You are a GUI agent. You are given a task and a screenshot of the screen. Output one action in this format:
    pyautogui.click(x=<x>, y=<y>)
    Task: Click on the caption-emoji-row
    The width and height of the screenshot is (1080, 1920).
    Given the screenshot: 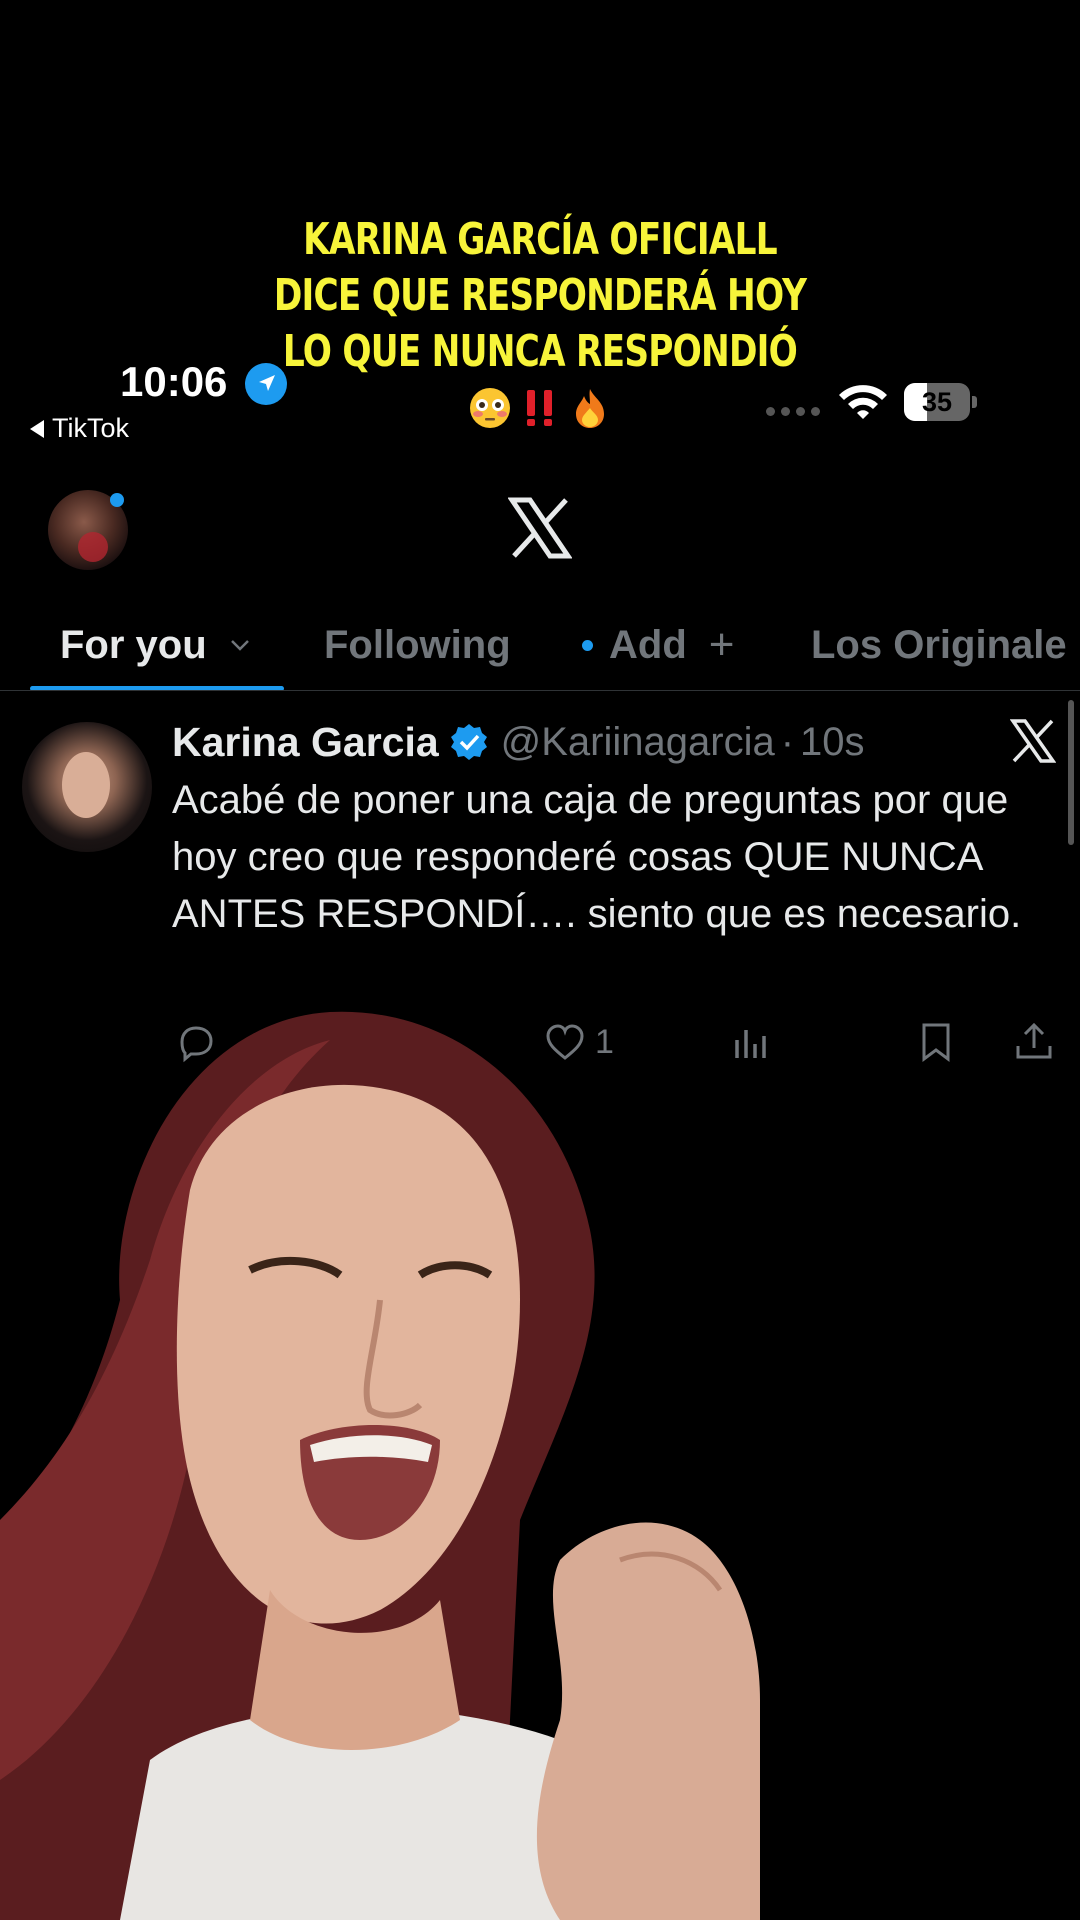 What is the action you would take?
    pyautogui.click(x=540, y=408)
    